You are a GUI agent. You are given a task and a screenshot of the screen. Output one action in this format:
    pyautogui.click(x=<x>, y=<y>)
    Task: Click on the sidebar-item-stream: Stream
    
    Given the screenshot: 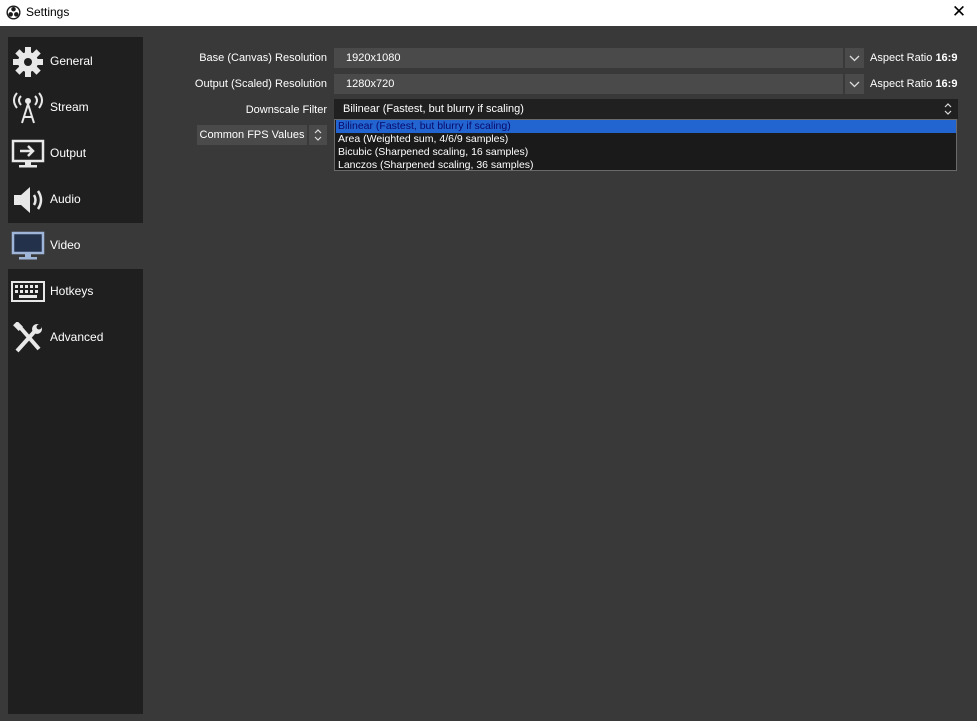 What is the action you would take?
    pyautogui.click(x=75, y=108)
    